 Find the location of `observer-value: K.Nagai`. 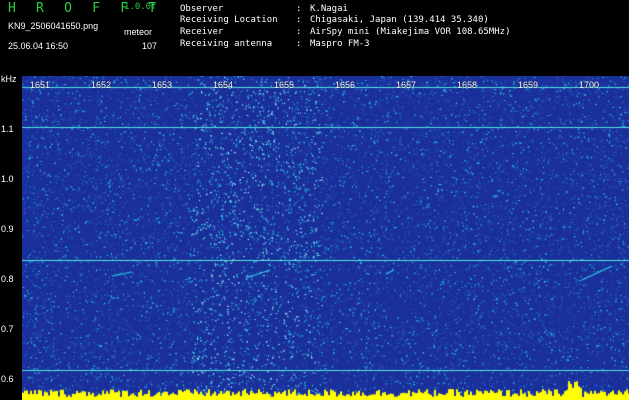

observer-value: K.Nagai is located at coordinates (329, 9).